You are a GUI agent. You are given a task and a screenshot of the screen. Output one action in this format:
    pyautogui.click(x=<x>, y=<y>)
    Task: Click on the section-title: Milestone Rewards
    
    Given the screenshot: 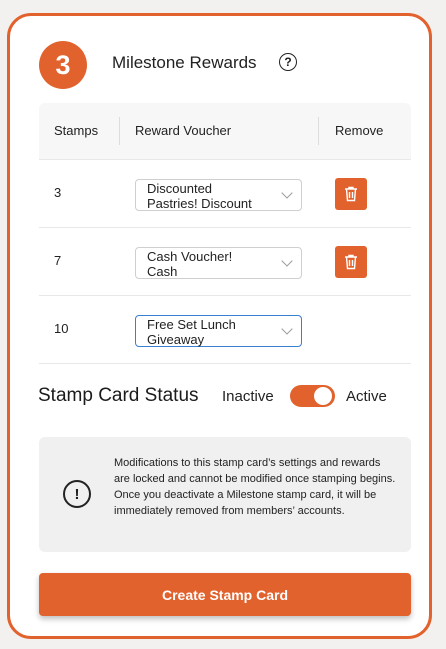 What is the action you would take?
    pyautogui.click(x=184, y=62)
    